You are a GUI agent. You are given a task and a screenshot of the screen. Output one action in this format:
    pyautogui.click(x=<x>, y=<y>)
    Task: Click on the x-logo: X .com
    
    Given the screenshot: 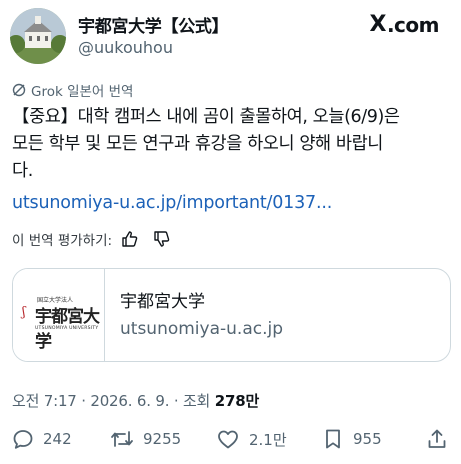 What is the action you would take?
    pyautogui.click(x=404, y=24)
    